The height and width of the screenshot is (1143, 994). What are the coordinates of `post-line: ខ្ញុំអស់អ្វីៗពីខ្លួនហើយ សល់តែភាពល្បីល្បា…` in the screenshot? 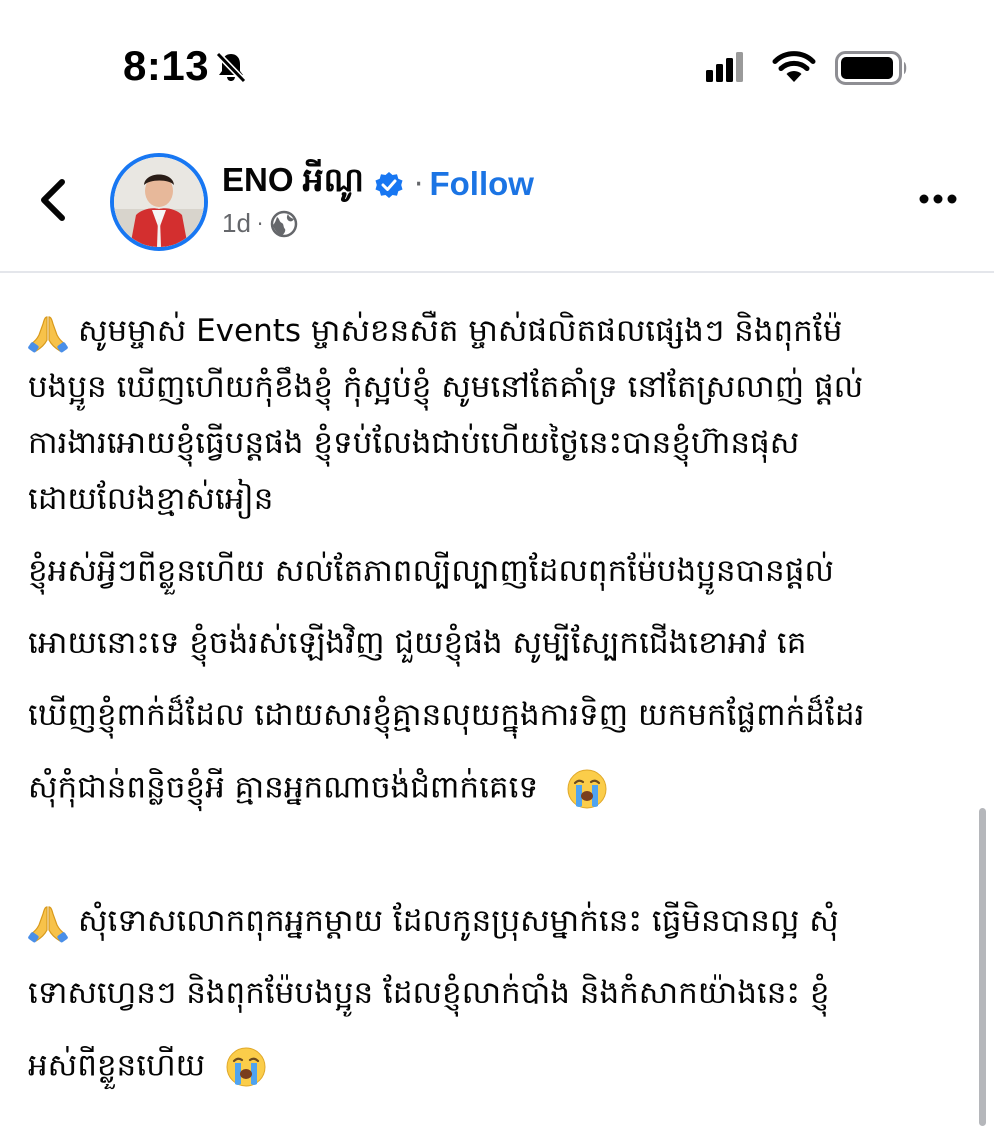 It's located at (431, 574).